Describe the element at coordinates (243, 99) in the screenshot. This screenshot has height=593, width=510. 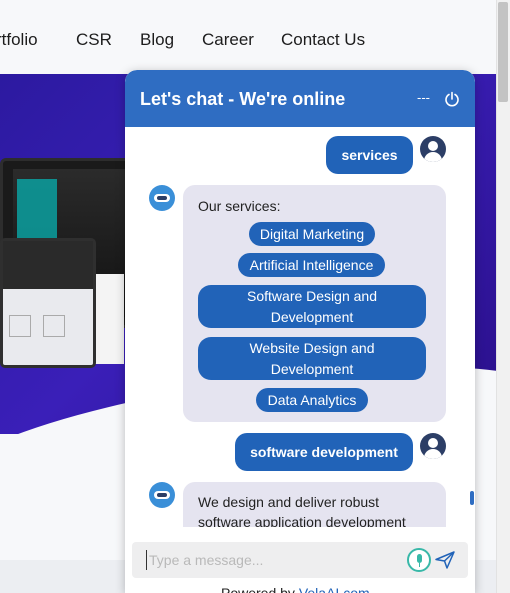
I see `chat-title: Let's chat - We're online` at that location.